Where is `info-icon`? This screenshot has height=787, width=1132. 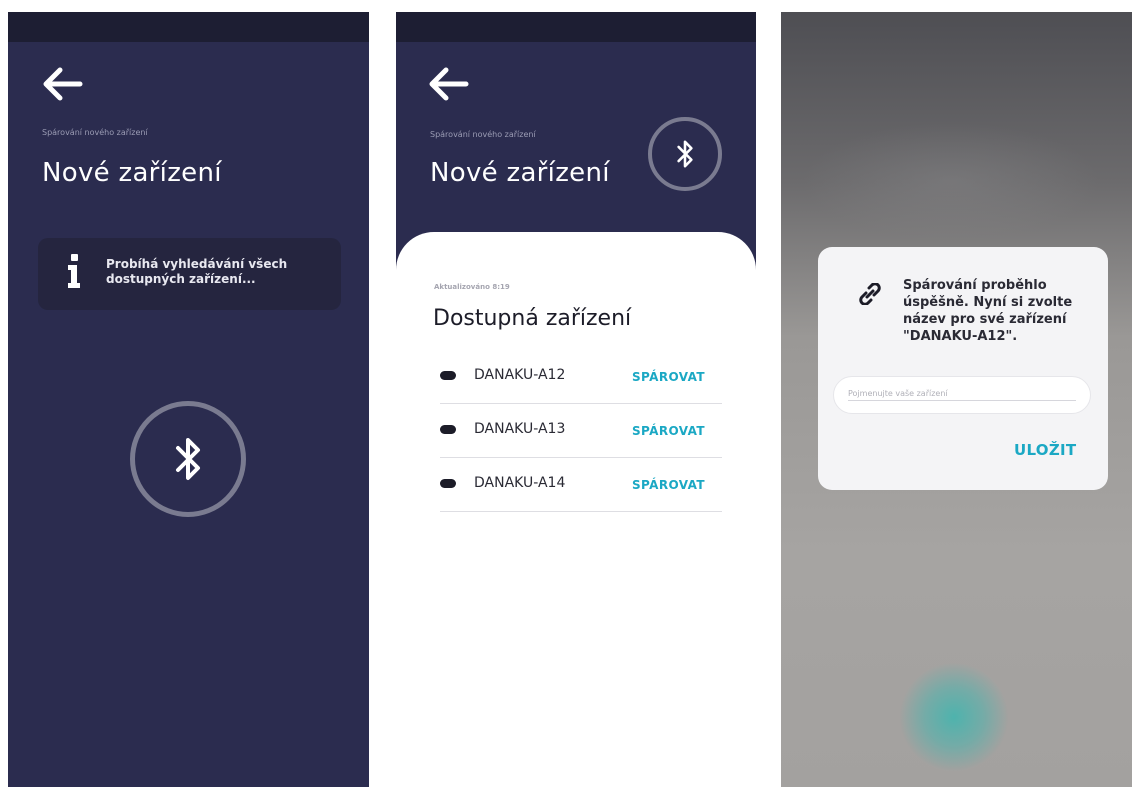
info-icon is located at coordinates (74, 271).